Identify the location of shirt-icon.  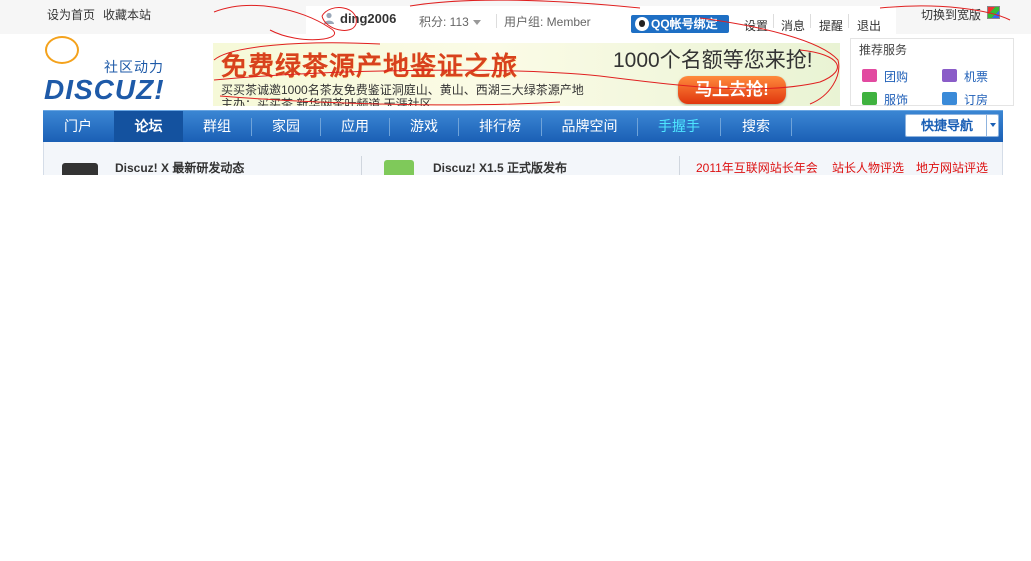
(869, 98).